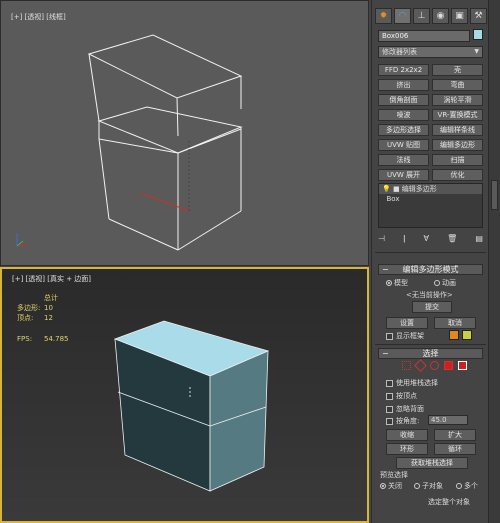 The image size is (500, 523). What do you see at coordinates (426, 238) in the screenshot?
I see `make-unique-icon: ∀` at bounding box center [426, 238].